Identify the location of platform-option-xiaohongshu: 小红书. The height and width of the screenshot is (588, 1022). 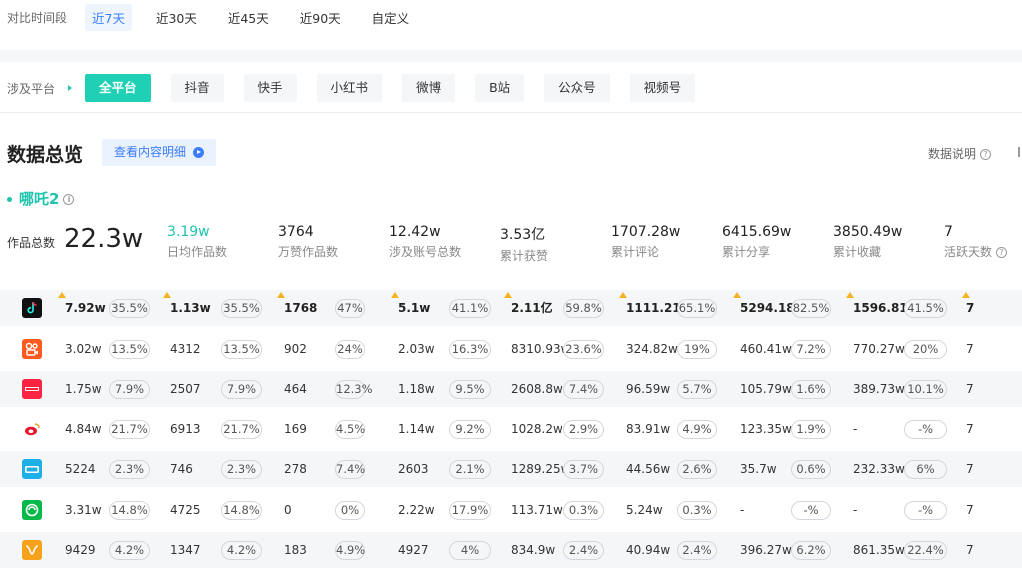
(349, 88).